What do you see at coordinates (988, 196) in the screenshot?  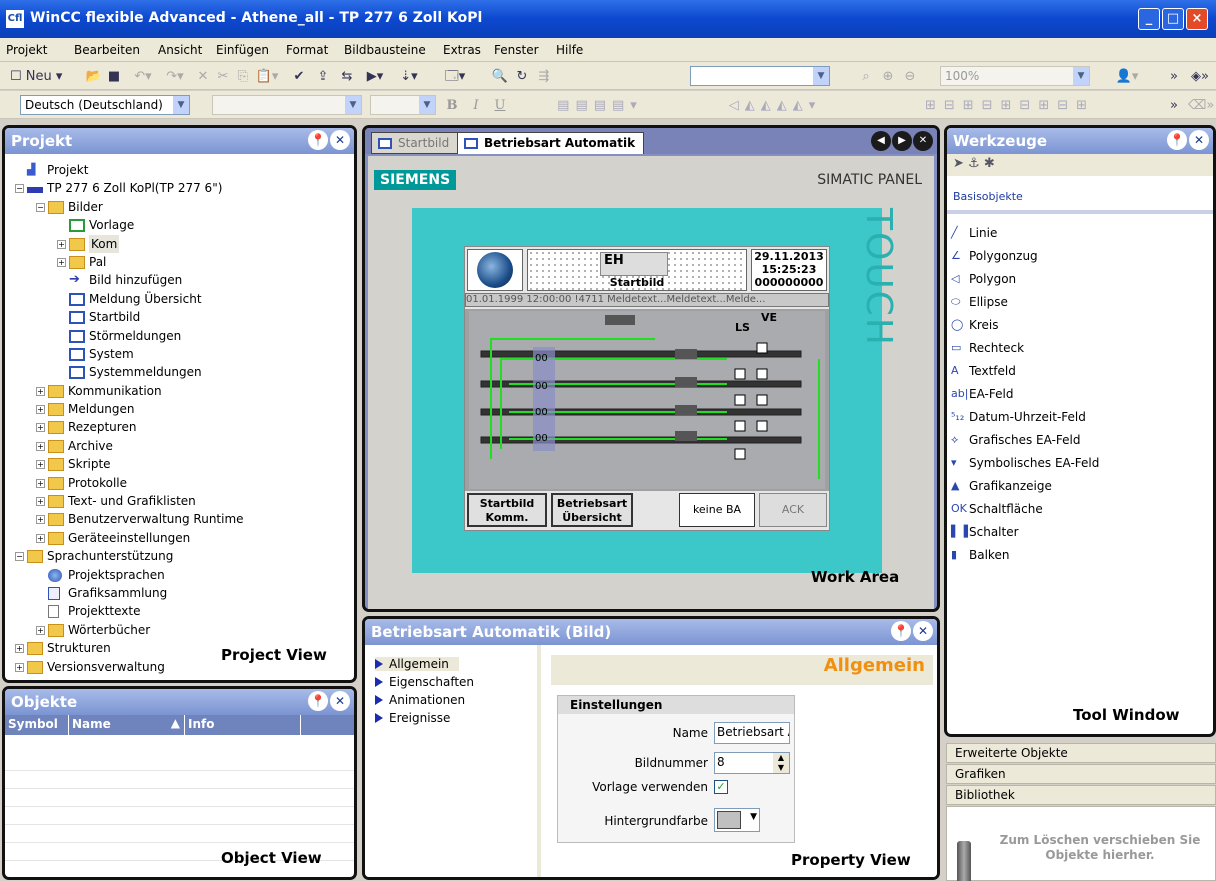 I see `category-basisobjekte: Basisobjekte` at bounding box center [988, 196].